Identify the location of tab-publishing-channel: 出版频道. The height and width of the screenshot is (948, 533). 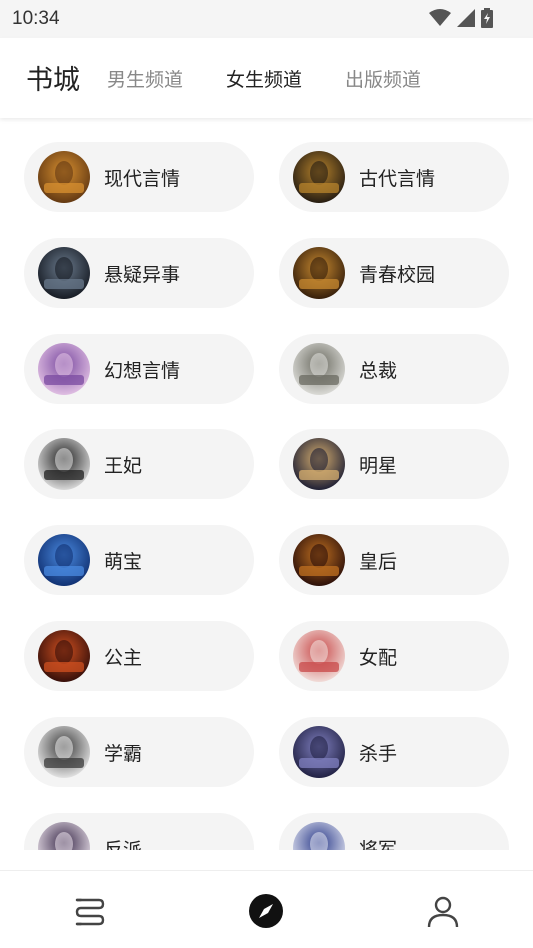
(383, 78).